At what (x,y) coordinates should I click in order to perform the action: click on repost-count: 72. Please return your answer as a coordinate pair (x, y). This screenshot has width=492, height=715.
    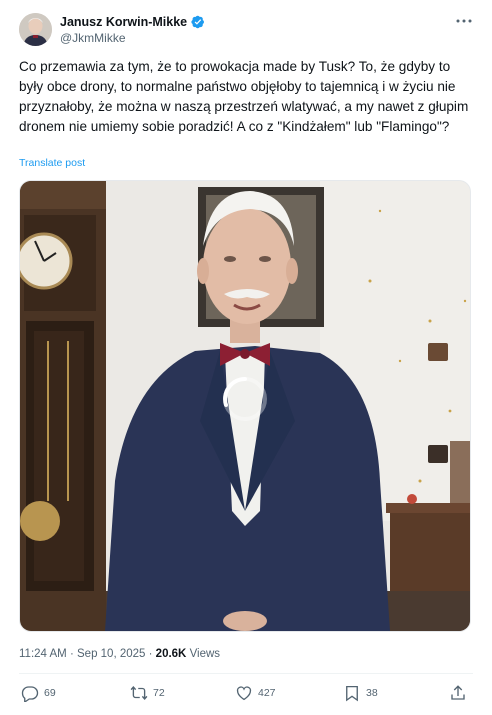
    Looking at the image, I should click on (159, 693).